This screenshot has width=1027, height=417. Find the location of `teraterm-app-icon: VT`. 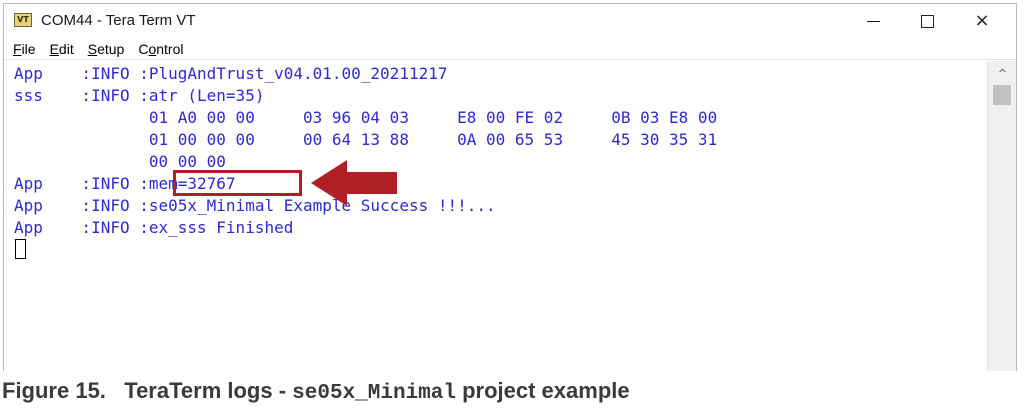

teraterm-app-icon: VT is located at coordinates (23, 20).